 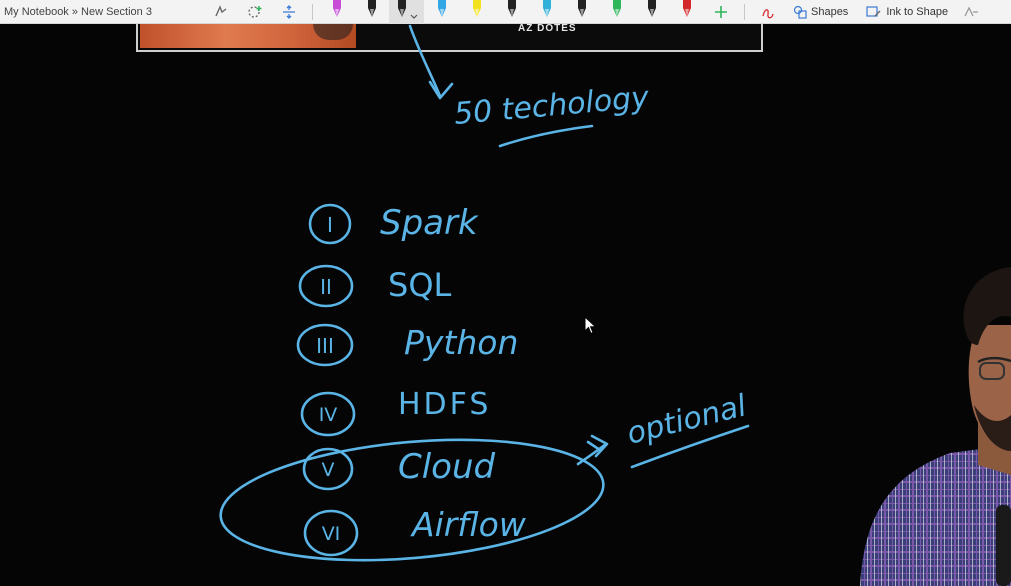 What do you see at coordinates (447, 467) in the screenshot?
I see `item-cloud: Cloud` at bounding box center [447, 467].